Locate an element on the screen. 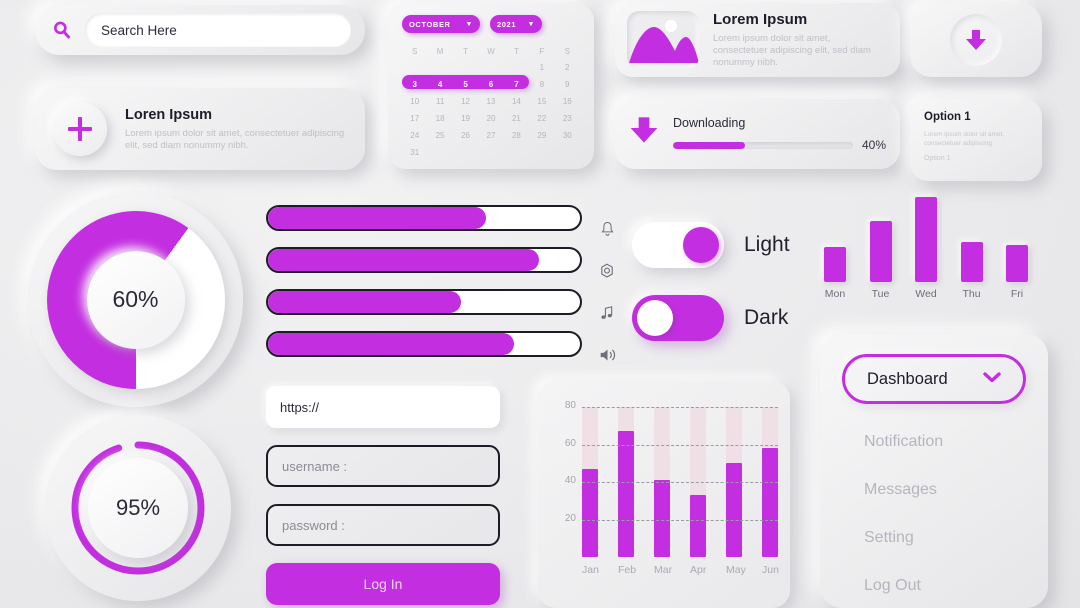 The height and width of the screenshot is (608, 1080). password-input: password : is located at coordinates (383, 525).